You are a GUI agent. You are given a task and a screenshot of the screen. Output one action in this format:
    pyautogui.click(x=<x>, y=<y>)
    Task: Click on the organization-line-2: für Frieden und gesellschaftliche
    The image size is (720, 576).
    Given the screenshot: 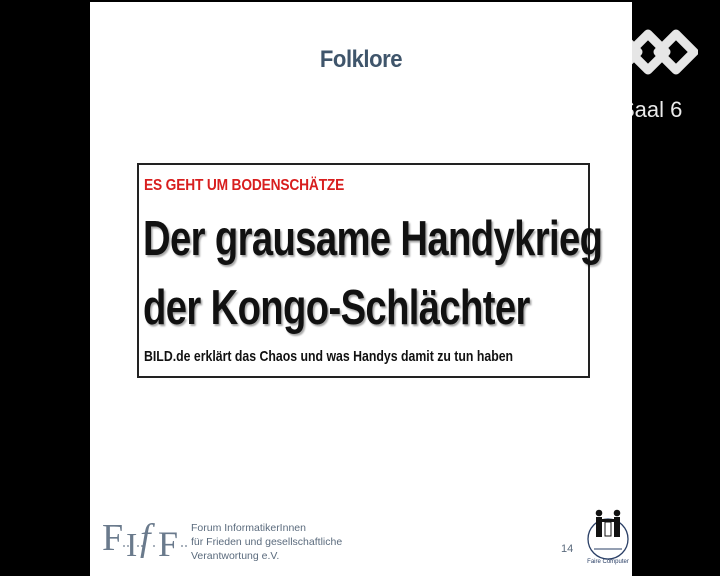 What is the action you would take?
    pyautogui.click(x=267, y=542)
    